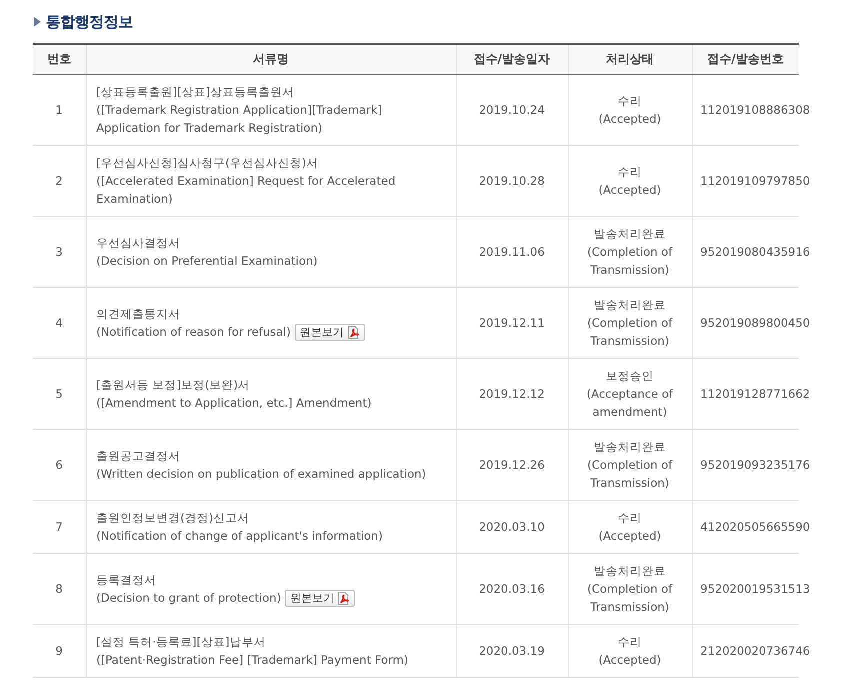 This screenshot has width=850, height=695. What do you see at coordinates (755, 589) in the screenshot?
I see `document-number: 952020019531513` at bounding box center [755, 589].